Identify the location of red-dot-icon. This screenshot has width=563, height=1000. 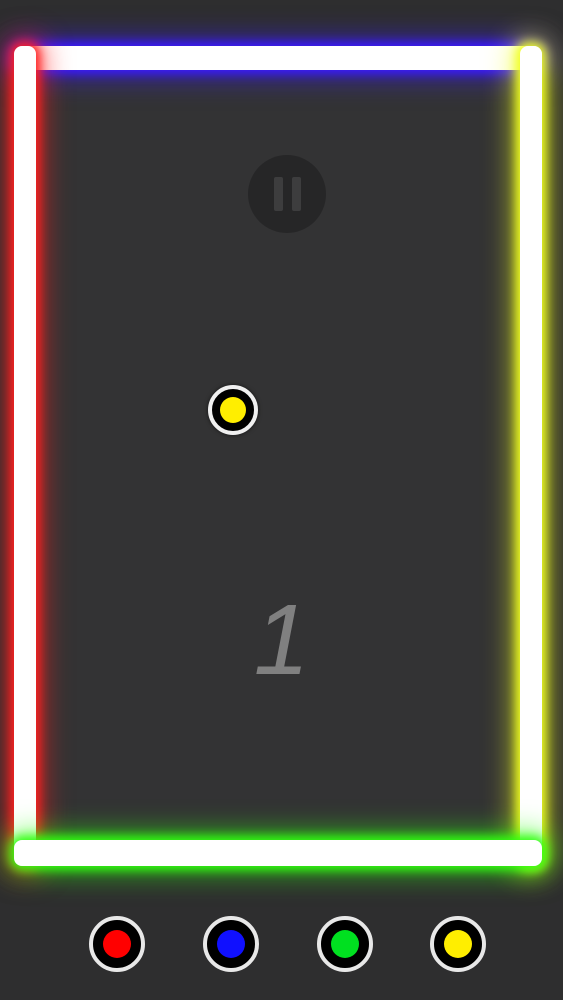
(117, 944).